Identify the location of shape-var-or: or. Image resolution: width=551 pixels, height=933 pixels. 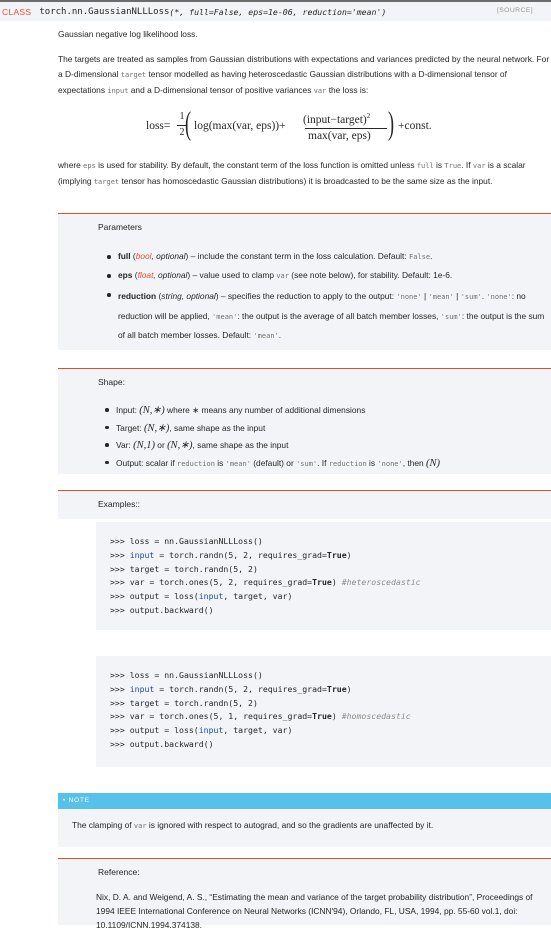
(161, 445).